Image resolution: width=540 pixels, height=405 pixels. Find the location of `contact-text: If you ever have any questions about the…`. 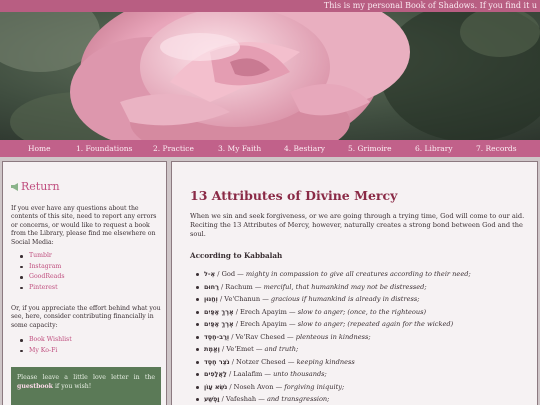

contact-text: If you ever have any questions about the… is located at coordinates (84, 225).